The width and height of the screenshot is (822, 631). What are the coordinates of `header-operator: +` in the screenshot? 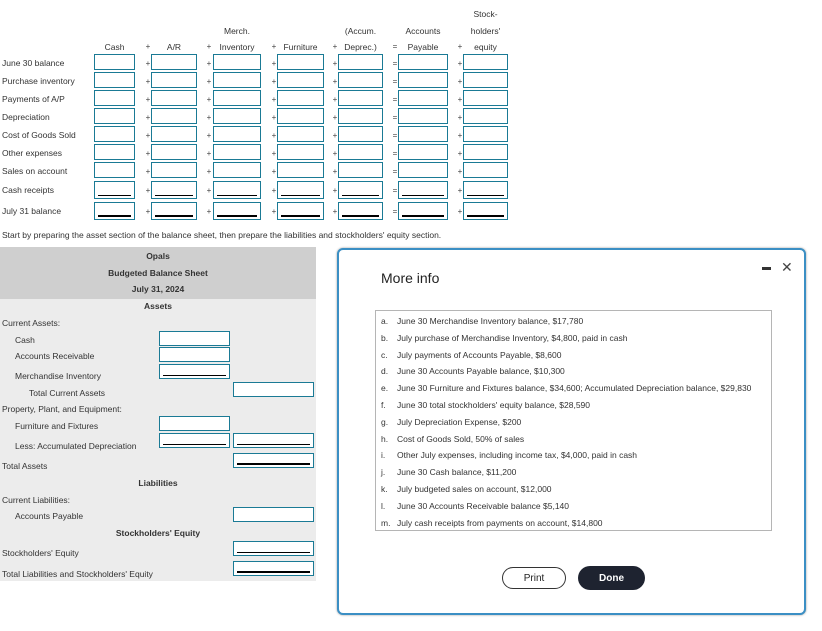 It's located at (274, 46).